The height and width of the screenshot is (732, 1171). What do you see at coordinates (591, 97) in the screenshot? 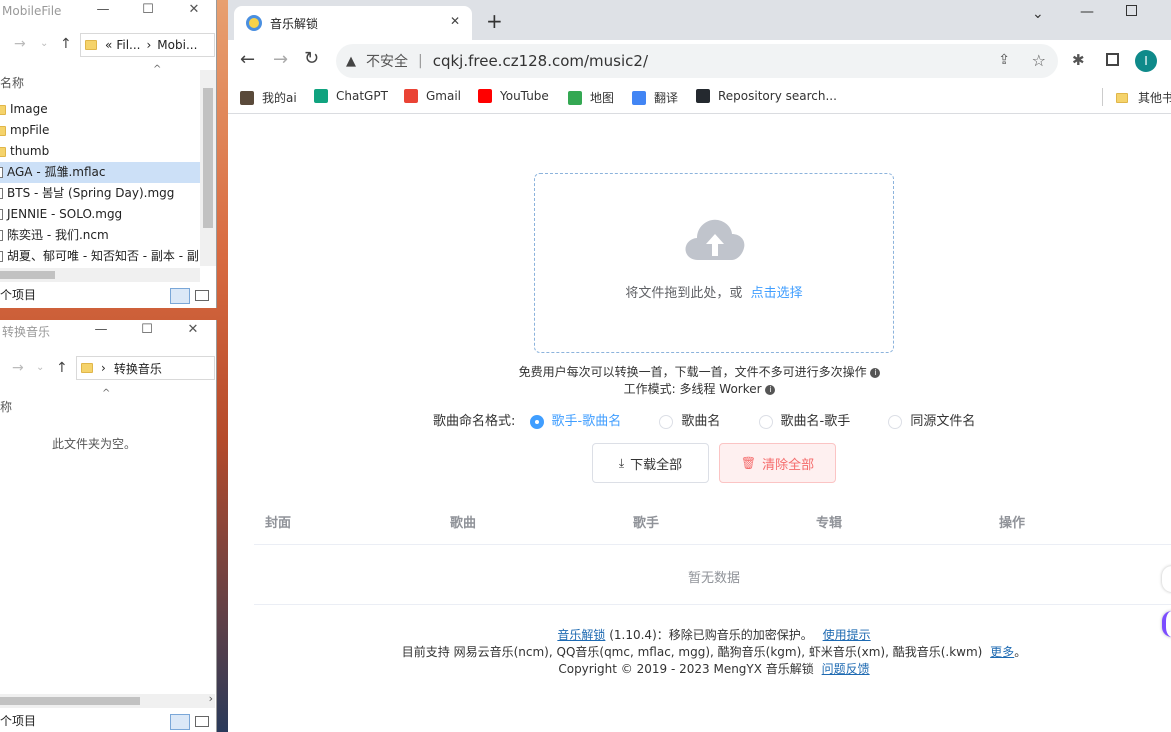
I see `bookmark-item: 地图` at bounding box center [591, 97].